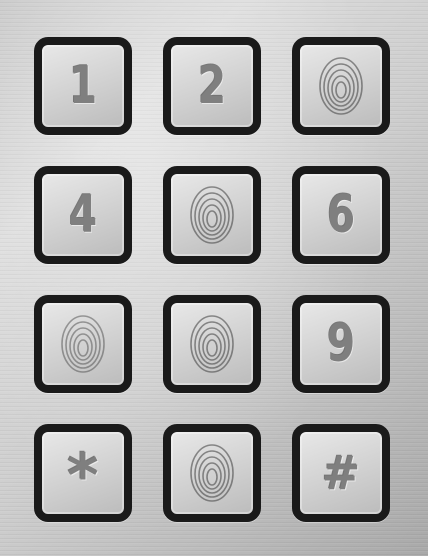  I want to click on key-6-label: 6, so click(341, 215).